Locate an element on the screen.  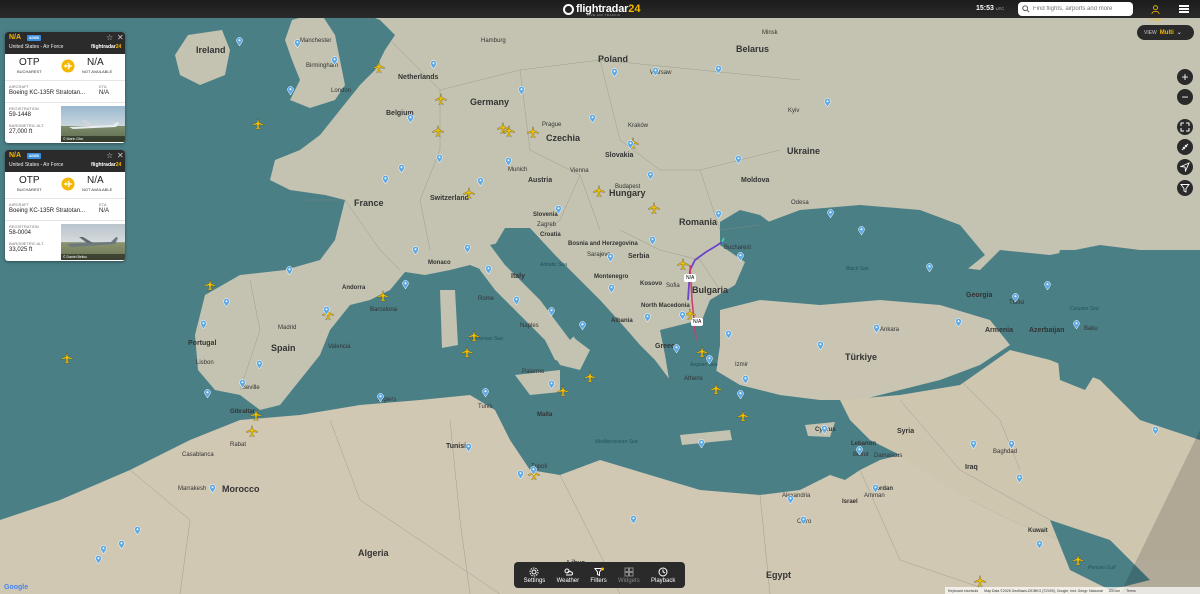
zoom-in-button: + is located at coordinates (1185, 77).